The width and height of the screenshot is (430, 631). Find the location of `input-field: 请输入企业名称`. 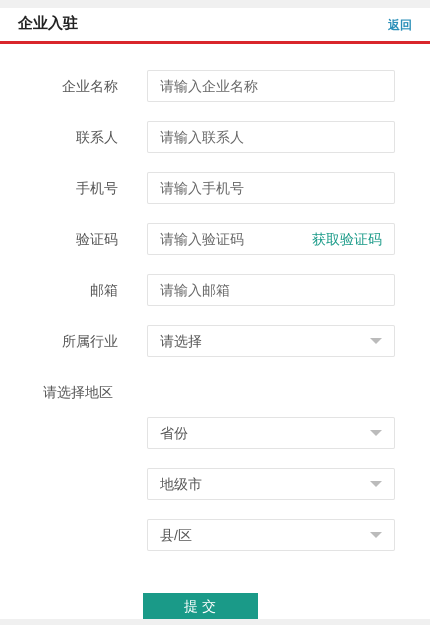

input-field: 请输入企业名称 is located at coordinates (271, 86).